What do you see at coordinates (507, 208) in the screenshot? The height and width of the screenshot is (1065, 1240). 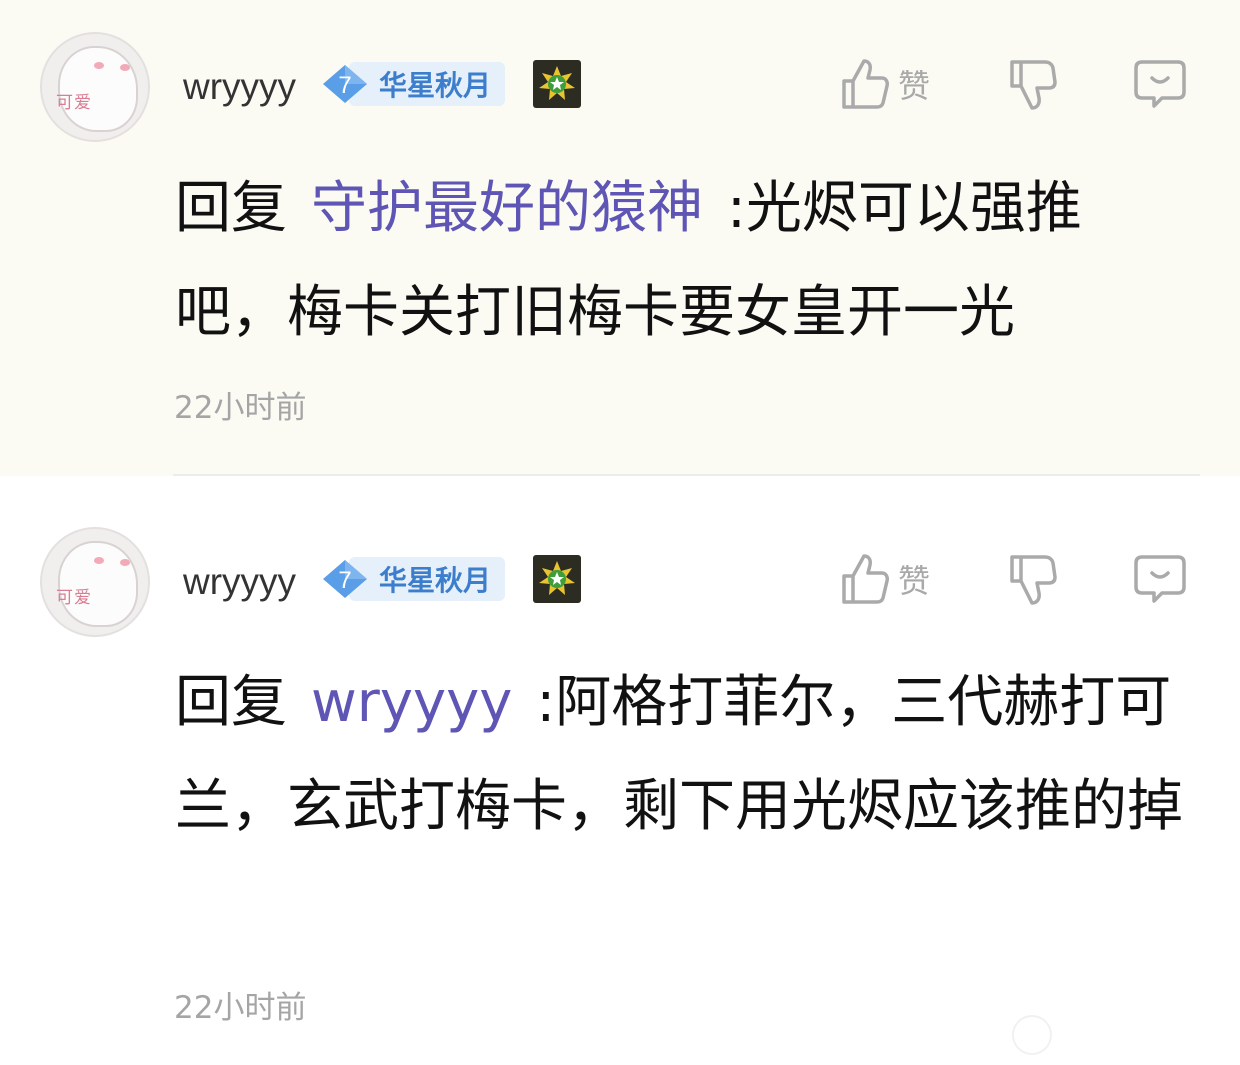 I see `reply-target-link: 守护最好的猿神` at bounding box center [507, 208].